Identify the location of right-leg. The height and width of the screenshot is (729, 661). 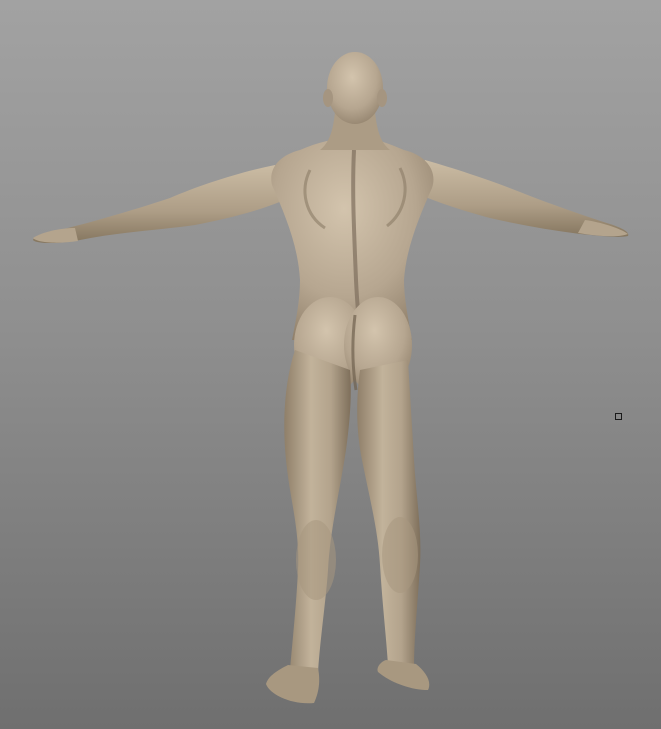
(389, 514).